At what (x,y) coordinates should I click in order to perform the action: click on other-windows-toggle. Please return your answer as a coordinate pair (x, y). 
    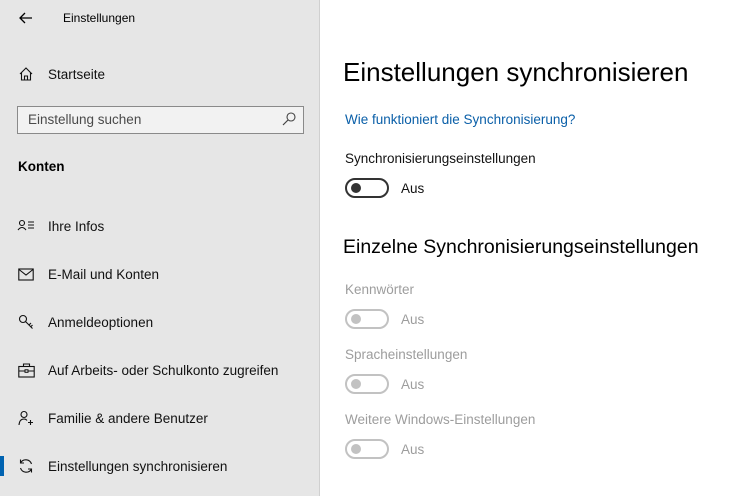
    Looking at the image, I should click on (367, 449).